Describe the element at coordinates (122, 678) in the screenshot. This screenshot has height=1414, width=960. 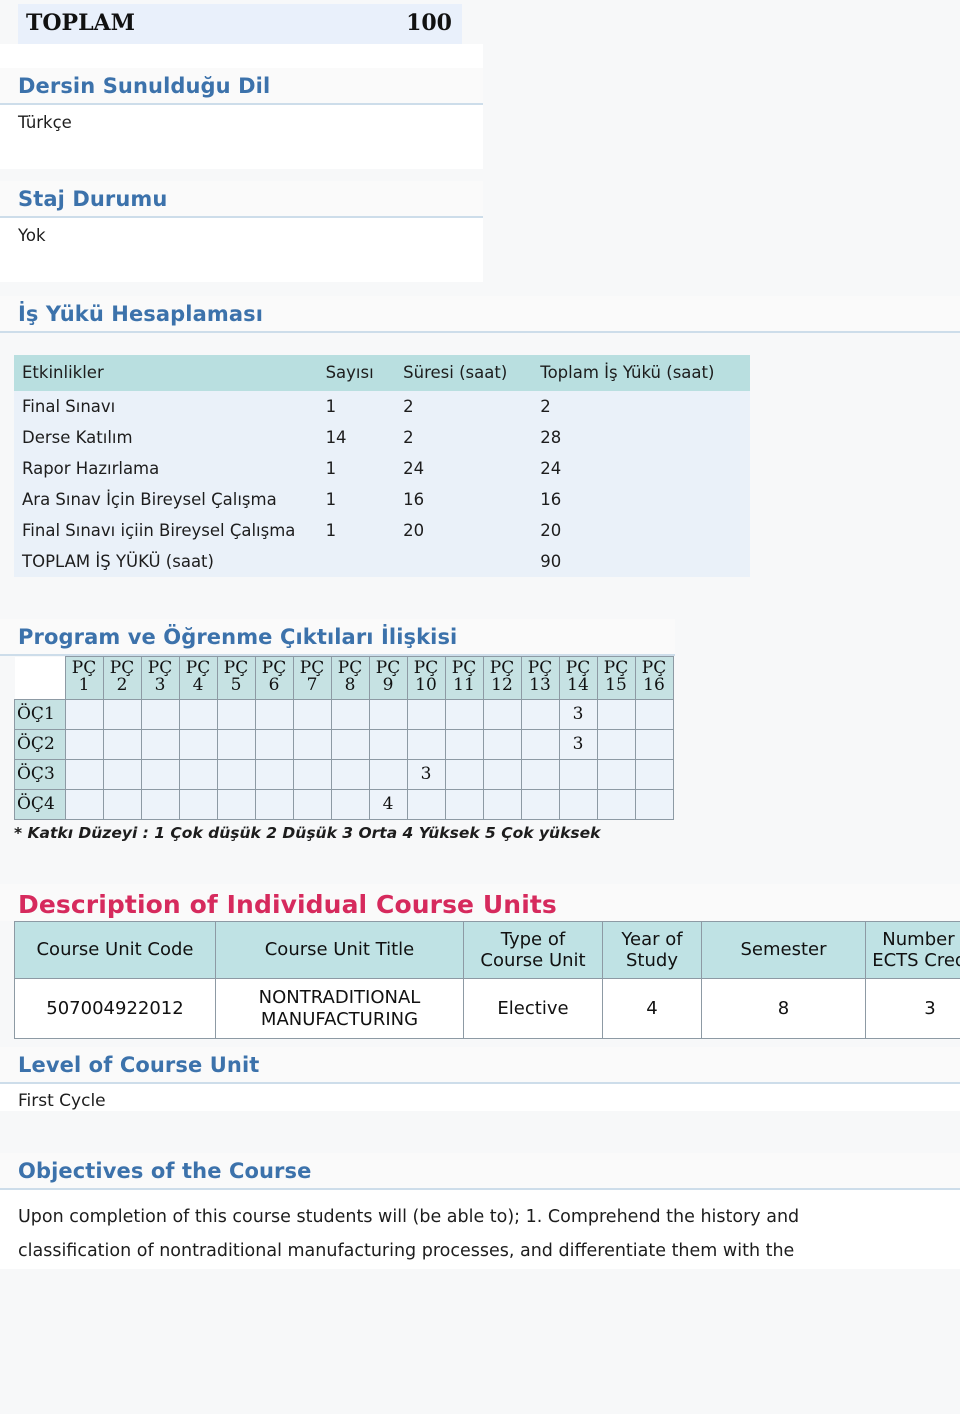
I see `matrix-col-pc-2: PÇ2` at that location.